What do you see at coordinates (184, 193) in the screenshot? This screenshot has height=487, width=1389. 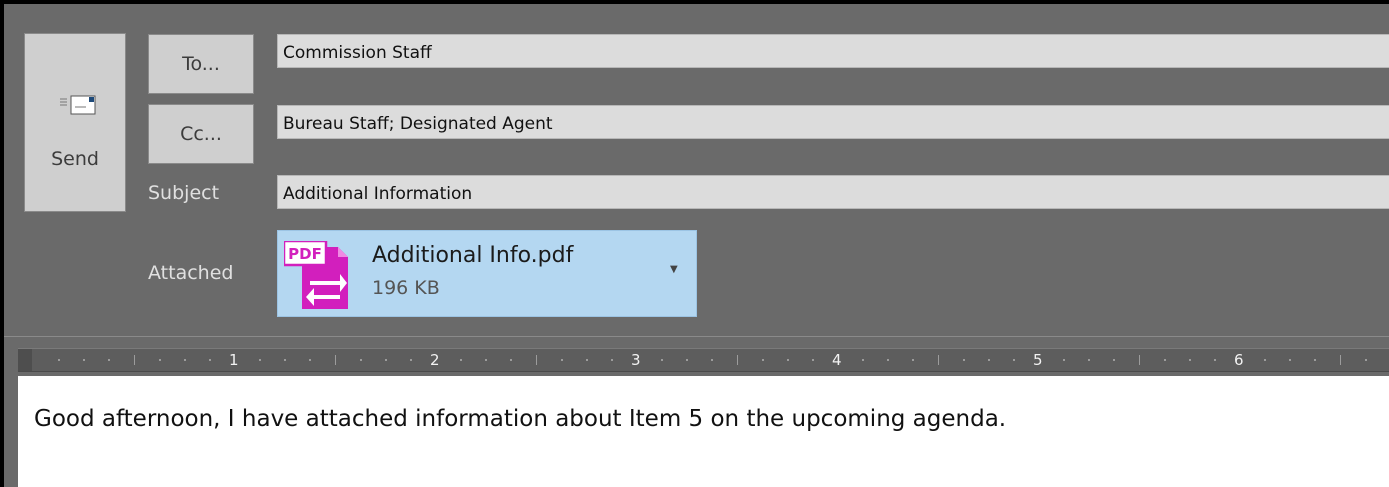 I see `subject-label: Subject` at bounding box center [184, 193].